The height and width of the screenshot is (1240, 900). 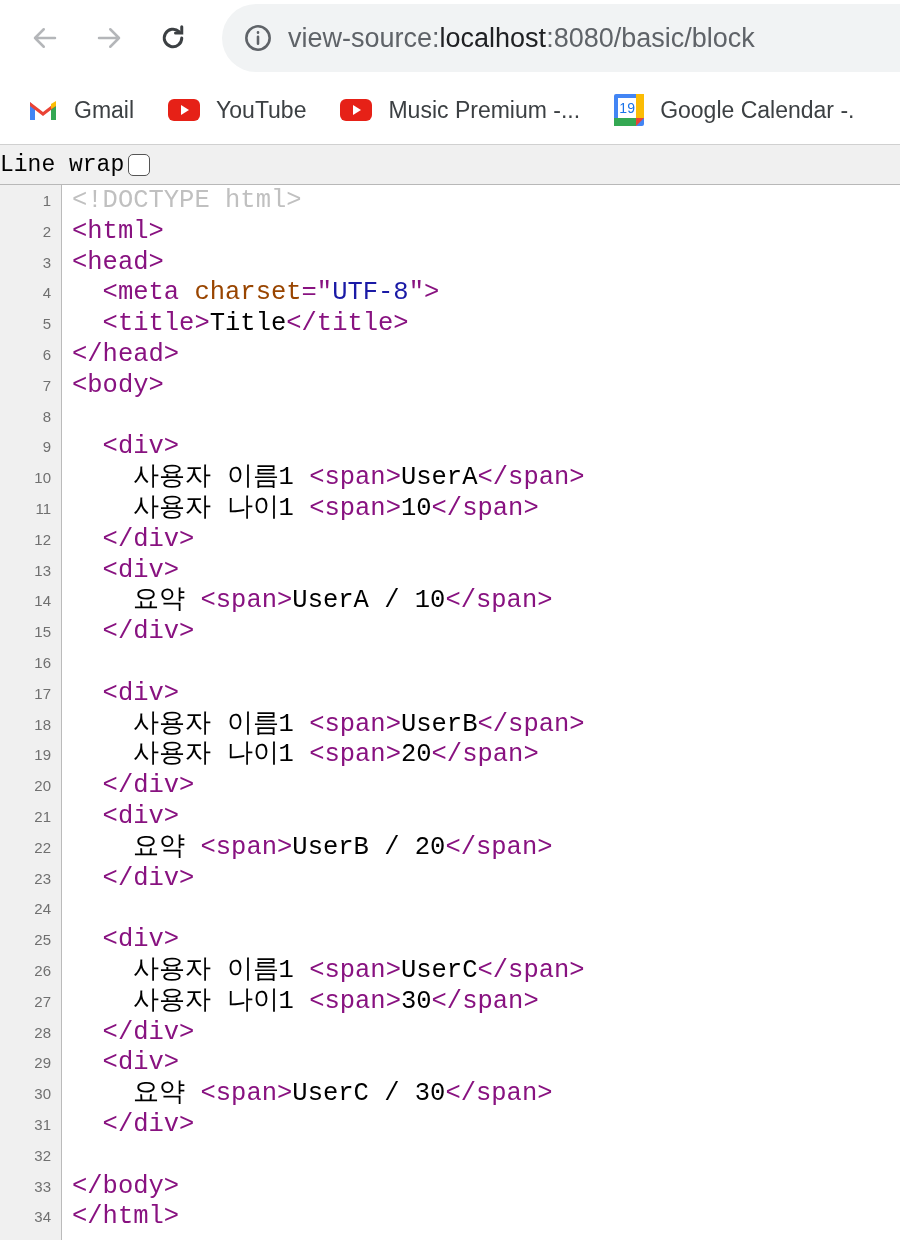 I want to click on line-number: 23, so click(x=42, y=878).